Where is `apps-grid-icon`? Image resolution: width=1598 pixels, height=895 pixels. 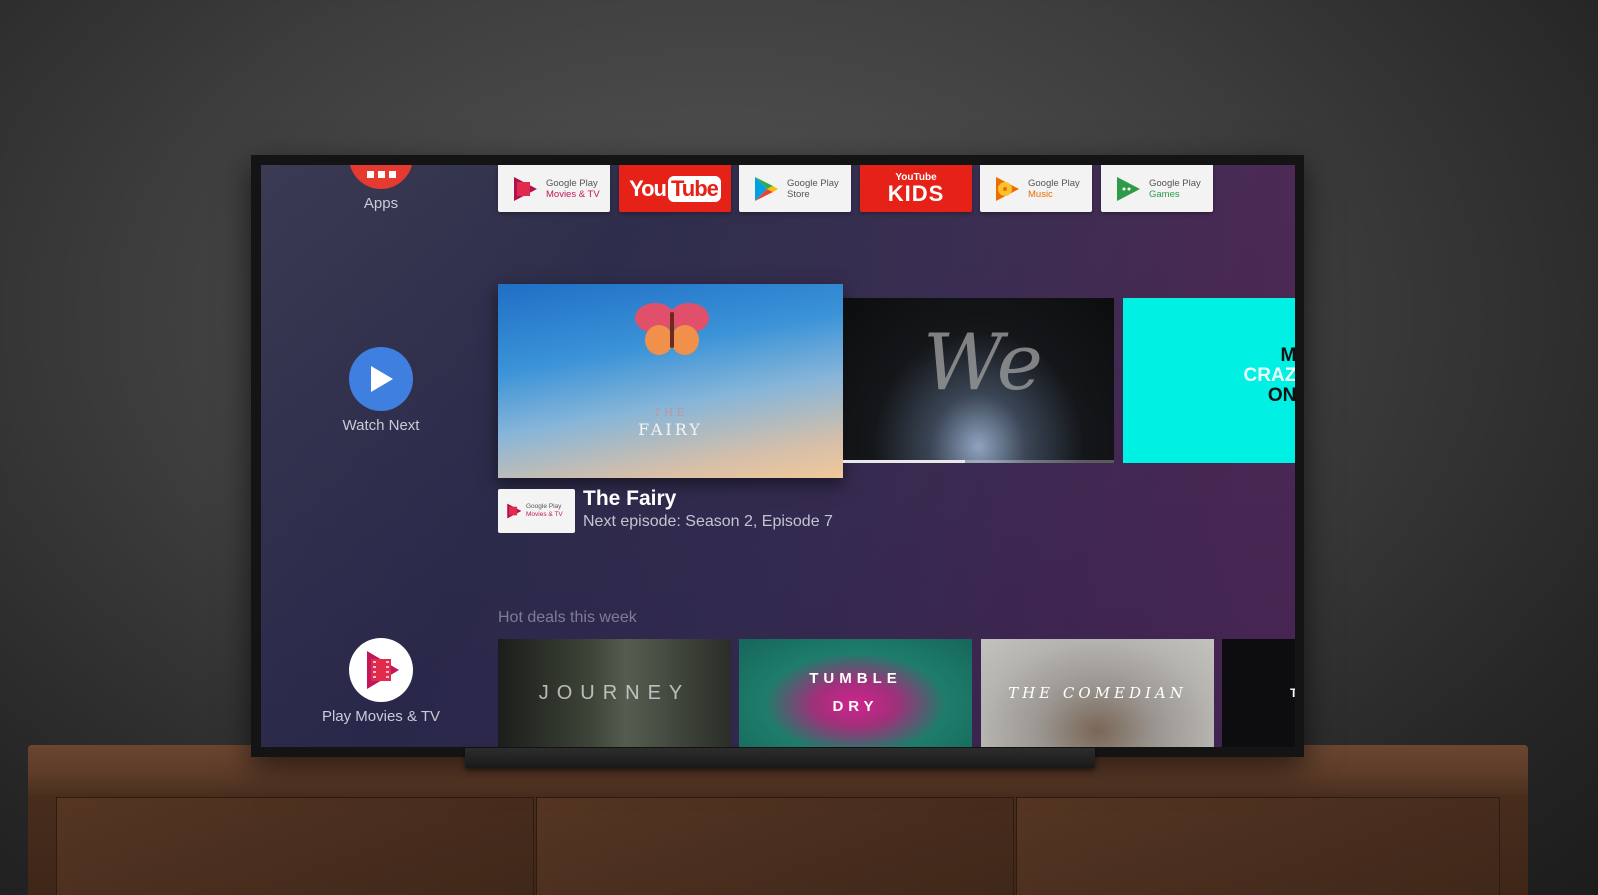 apps-grid-icon is located at coordinates (381, 177).